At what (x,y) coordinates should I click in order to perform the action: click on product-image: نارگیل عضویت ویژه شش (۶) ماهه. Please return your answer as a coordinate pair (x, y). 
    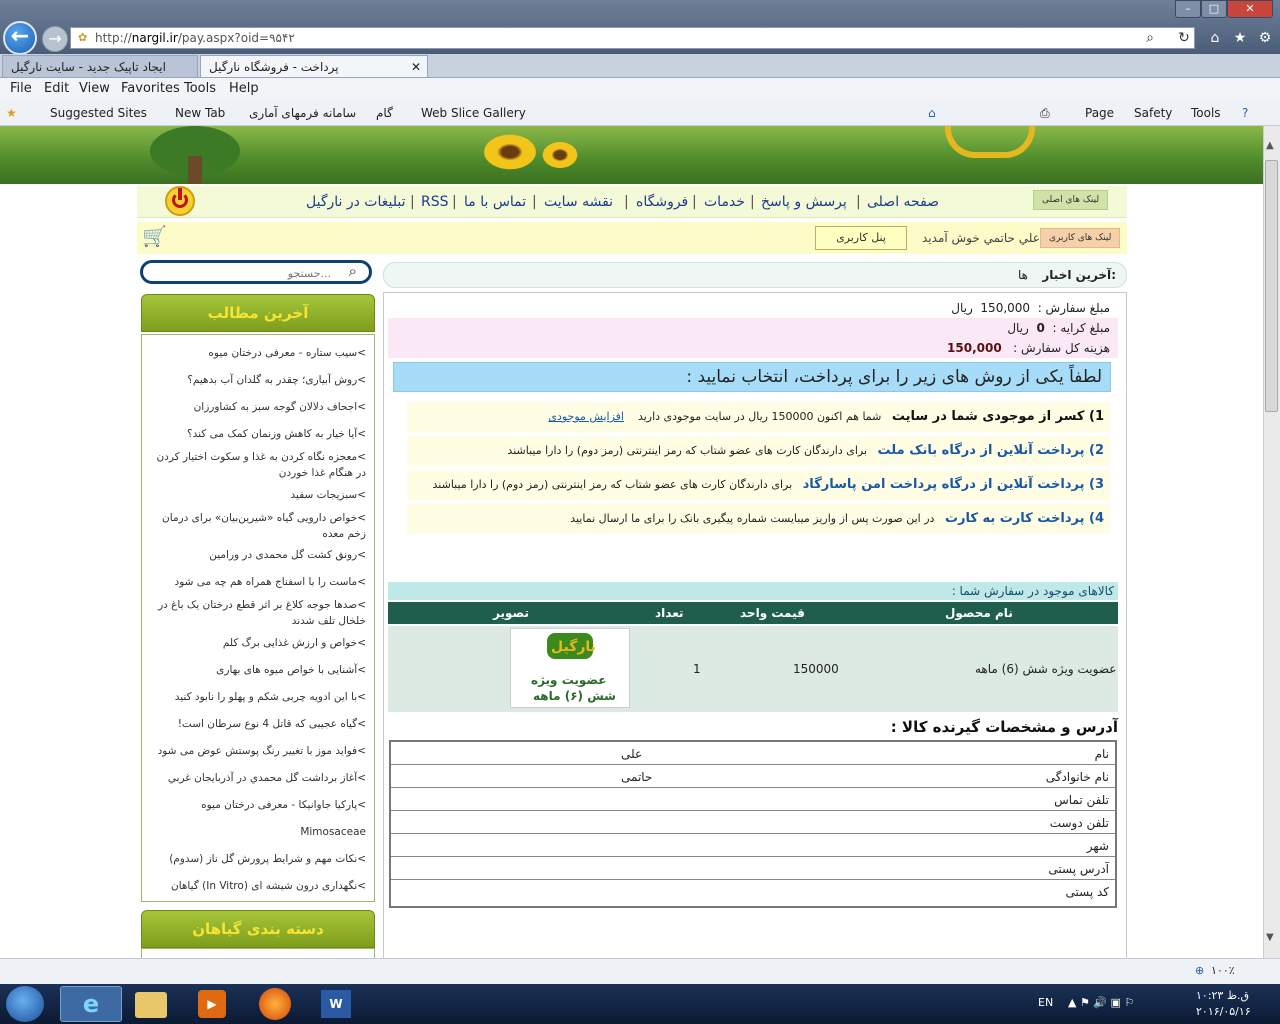
    Looking at the image, I should click on (570, 668).